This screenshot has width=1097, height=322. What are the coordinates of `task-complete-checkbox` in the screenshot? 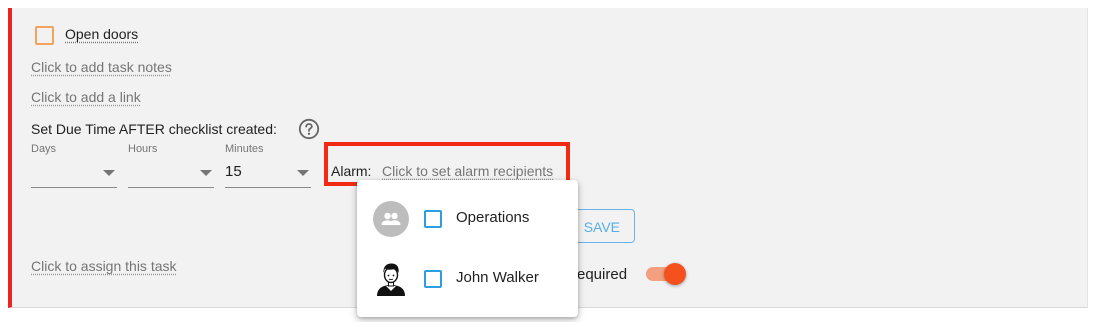 It's located at (44, 35).